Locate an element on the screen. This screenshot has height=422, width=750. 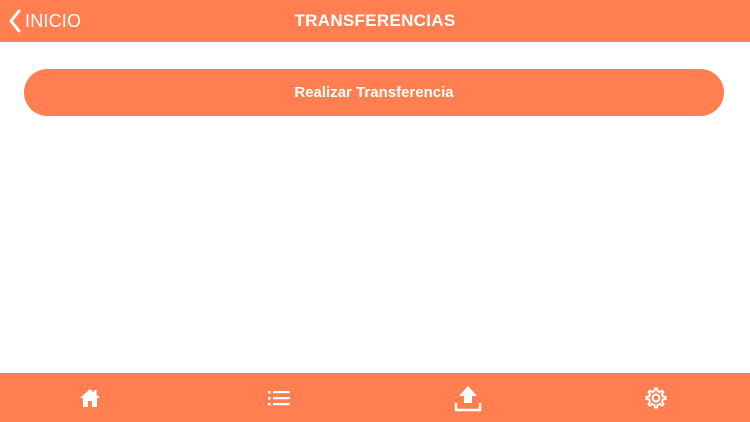
bottom-tab-bar is located at coordinates (375, 397).